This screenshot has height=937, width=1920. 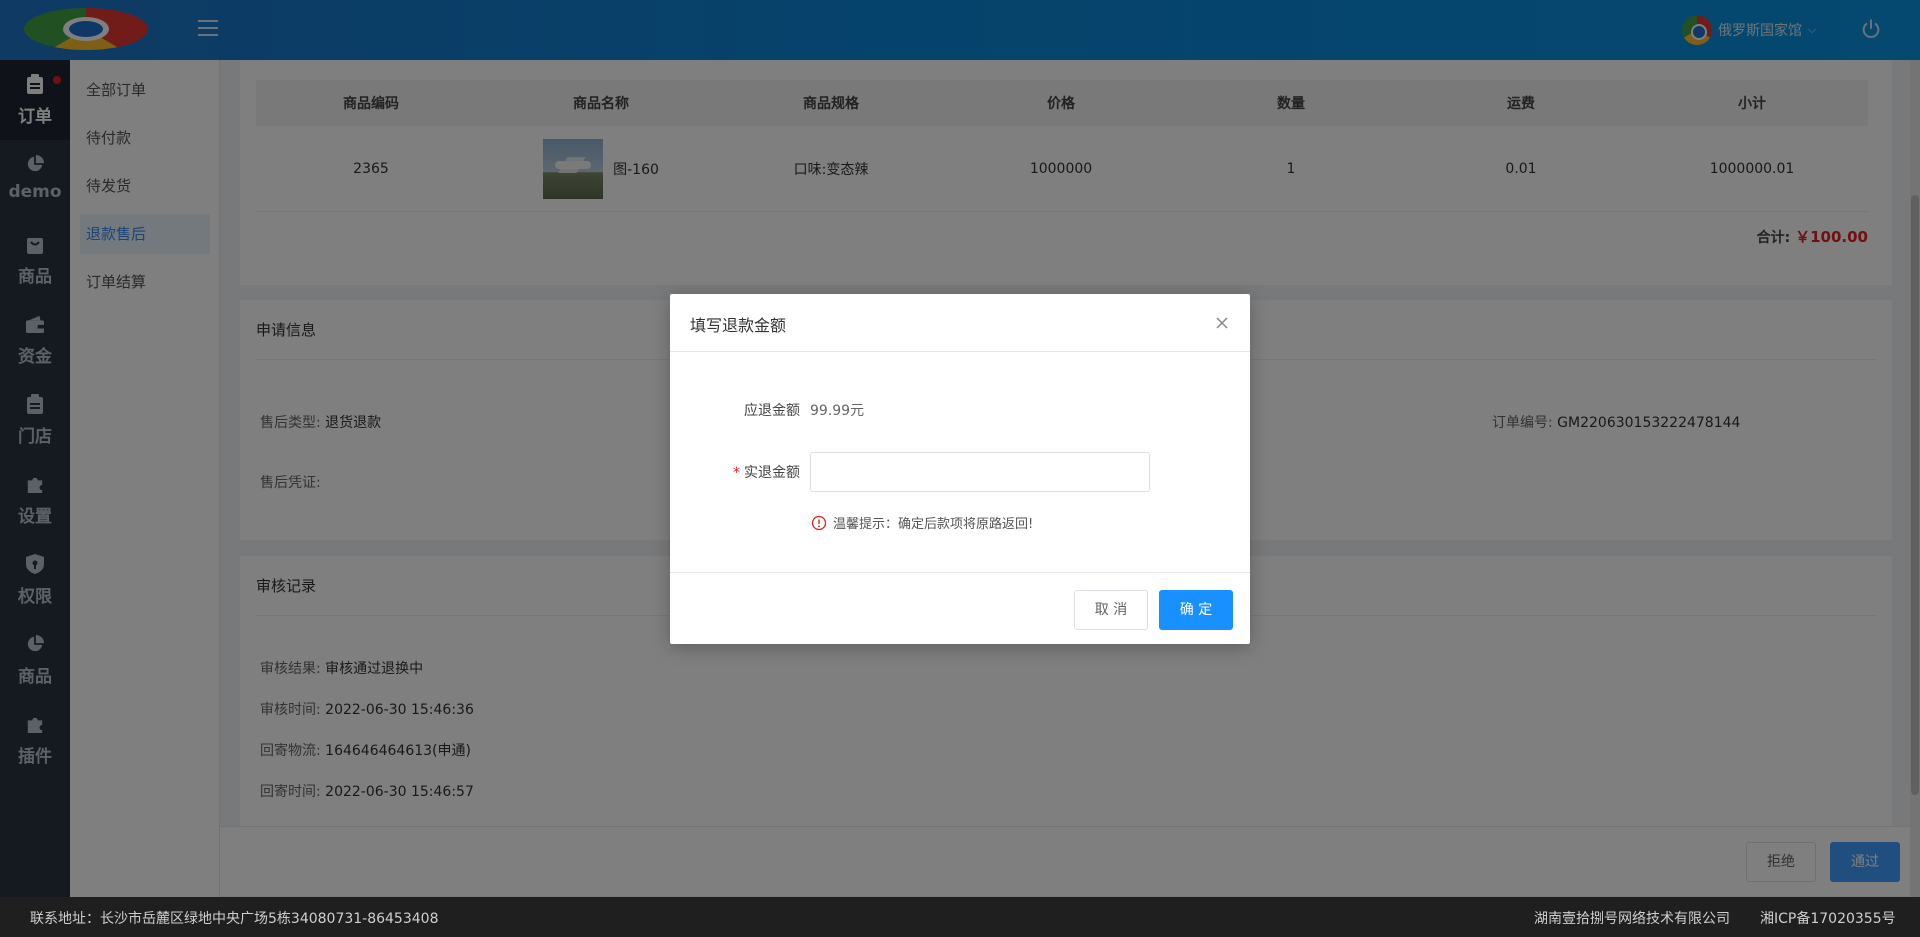 I want to click on close-icon, so click(x=1222, y=323).